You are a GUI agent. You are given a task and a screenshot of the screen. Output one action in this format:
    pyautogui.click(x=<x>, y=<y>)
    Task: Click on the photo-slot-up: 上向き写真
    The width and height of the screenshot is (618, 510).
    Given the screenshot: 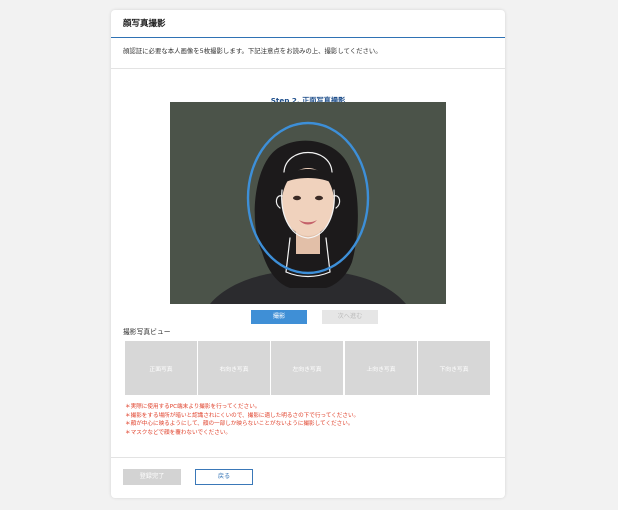 What is the action you would take?
    pyautogui.click(x=381, y=368)
    